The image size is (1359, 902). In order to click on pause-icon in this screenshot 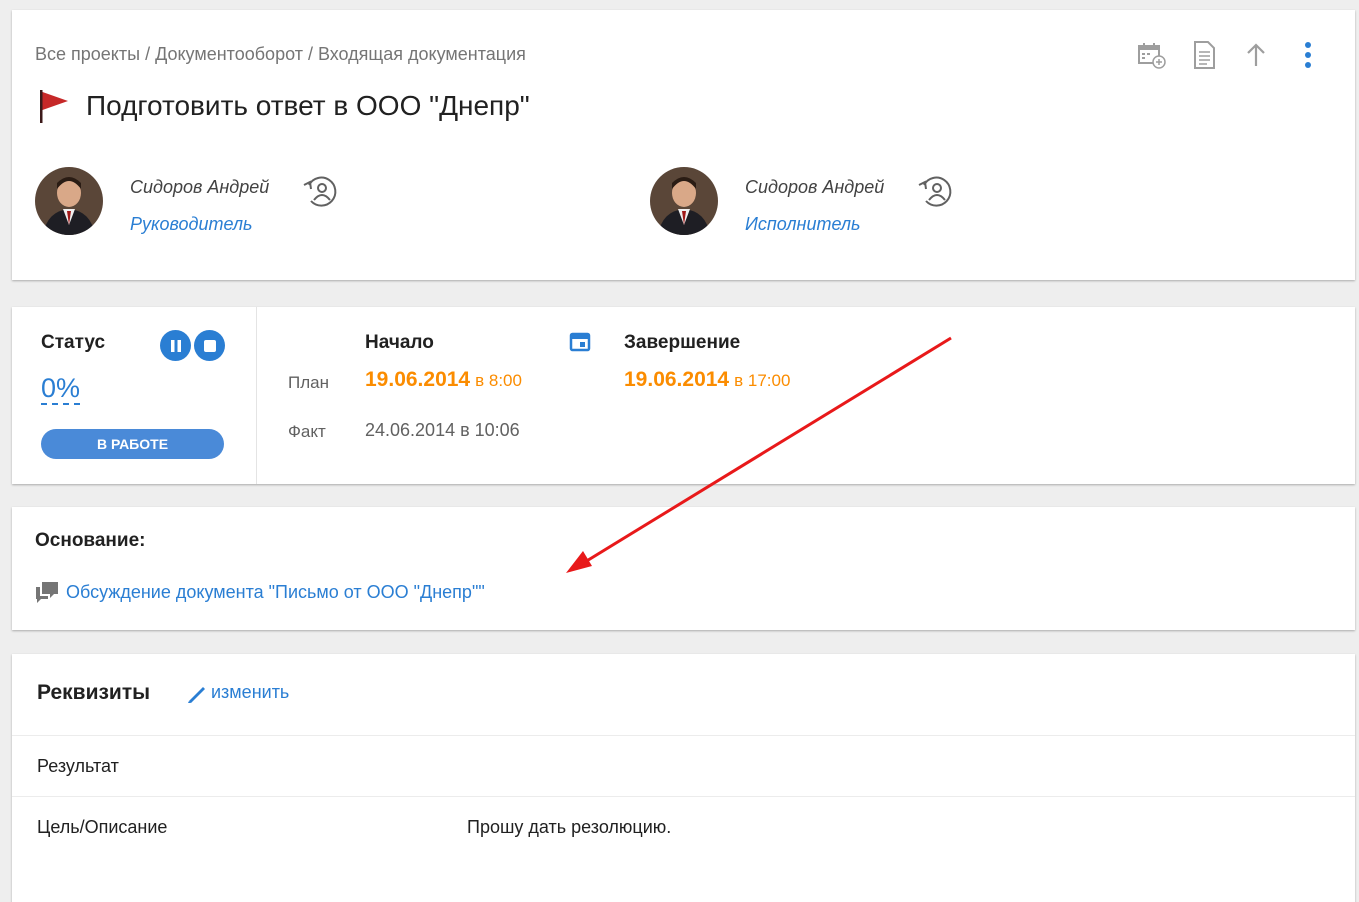, I will do `click(175, 345)`.